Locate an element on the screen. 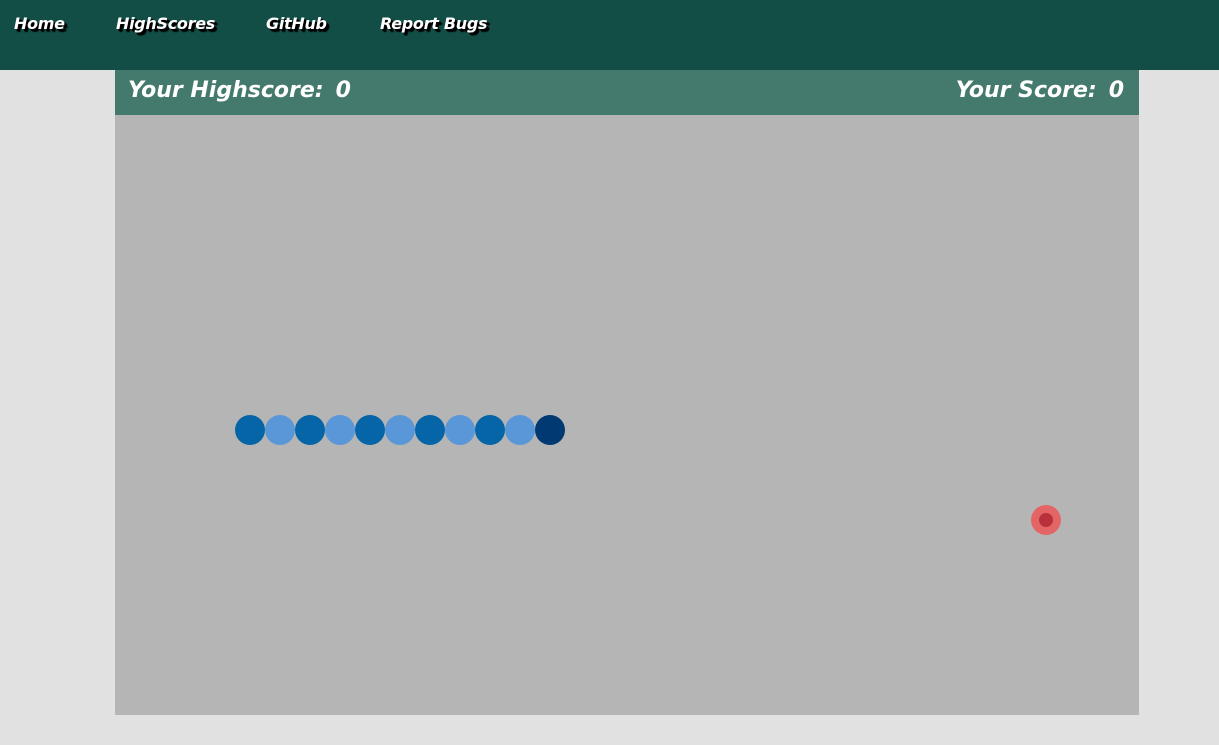 Image resolution: width=1219 pixels, height=745 pixels. highscore-display: Your Highscore: 0 is located at coordinates (239, 90).